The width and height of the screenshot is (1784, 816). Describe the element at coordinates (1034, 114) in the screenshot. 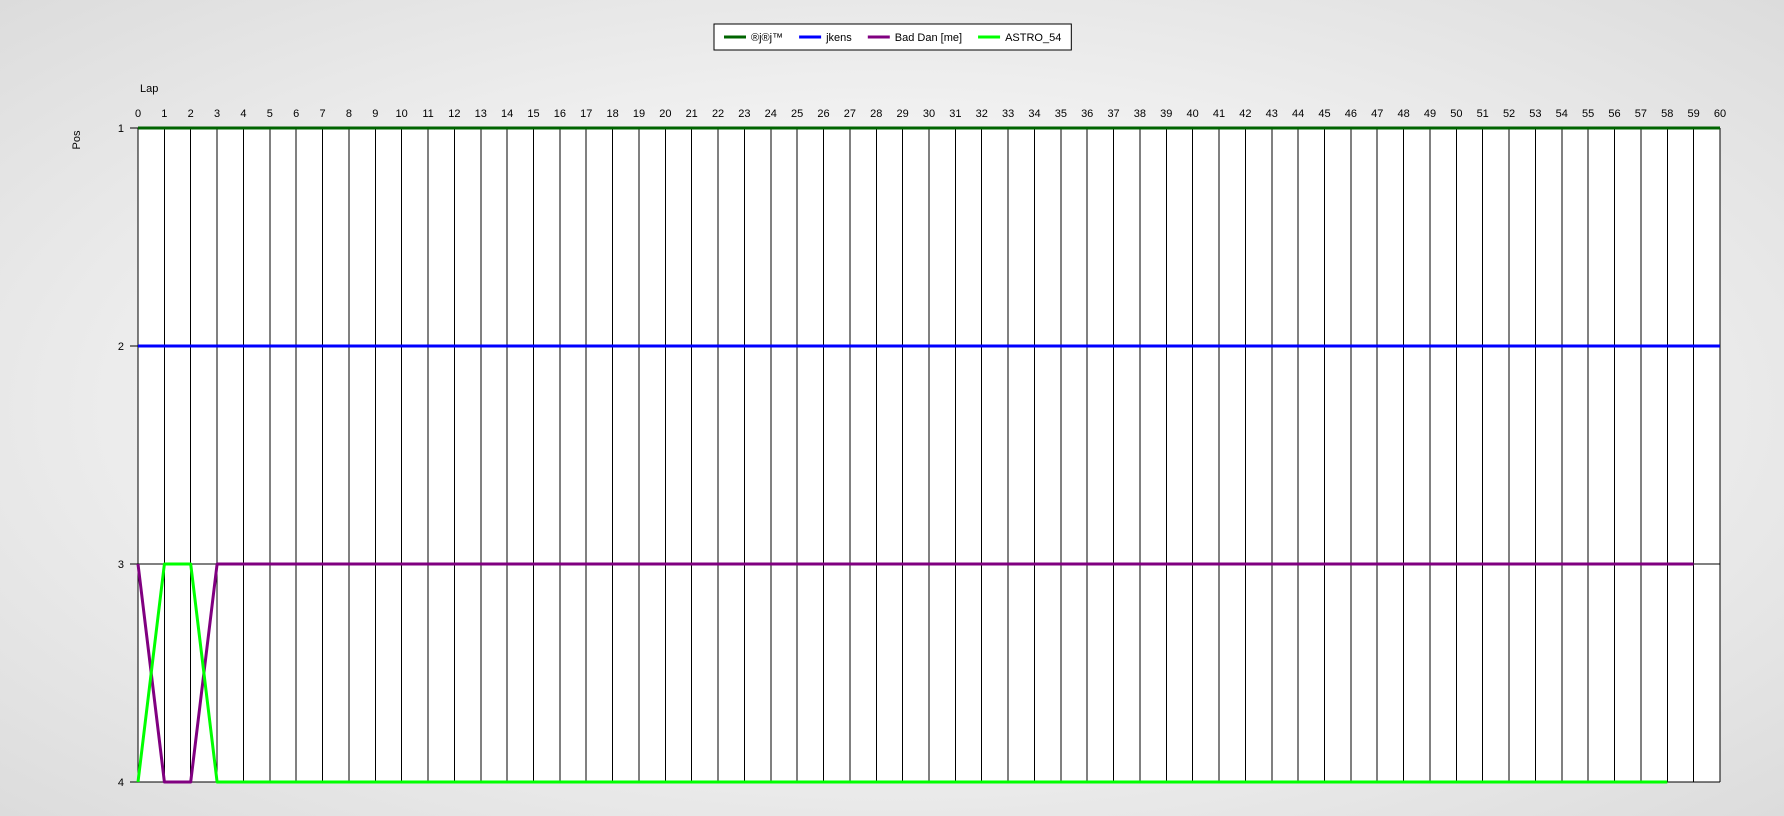

I see `x-tick-label: 34` at that location.